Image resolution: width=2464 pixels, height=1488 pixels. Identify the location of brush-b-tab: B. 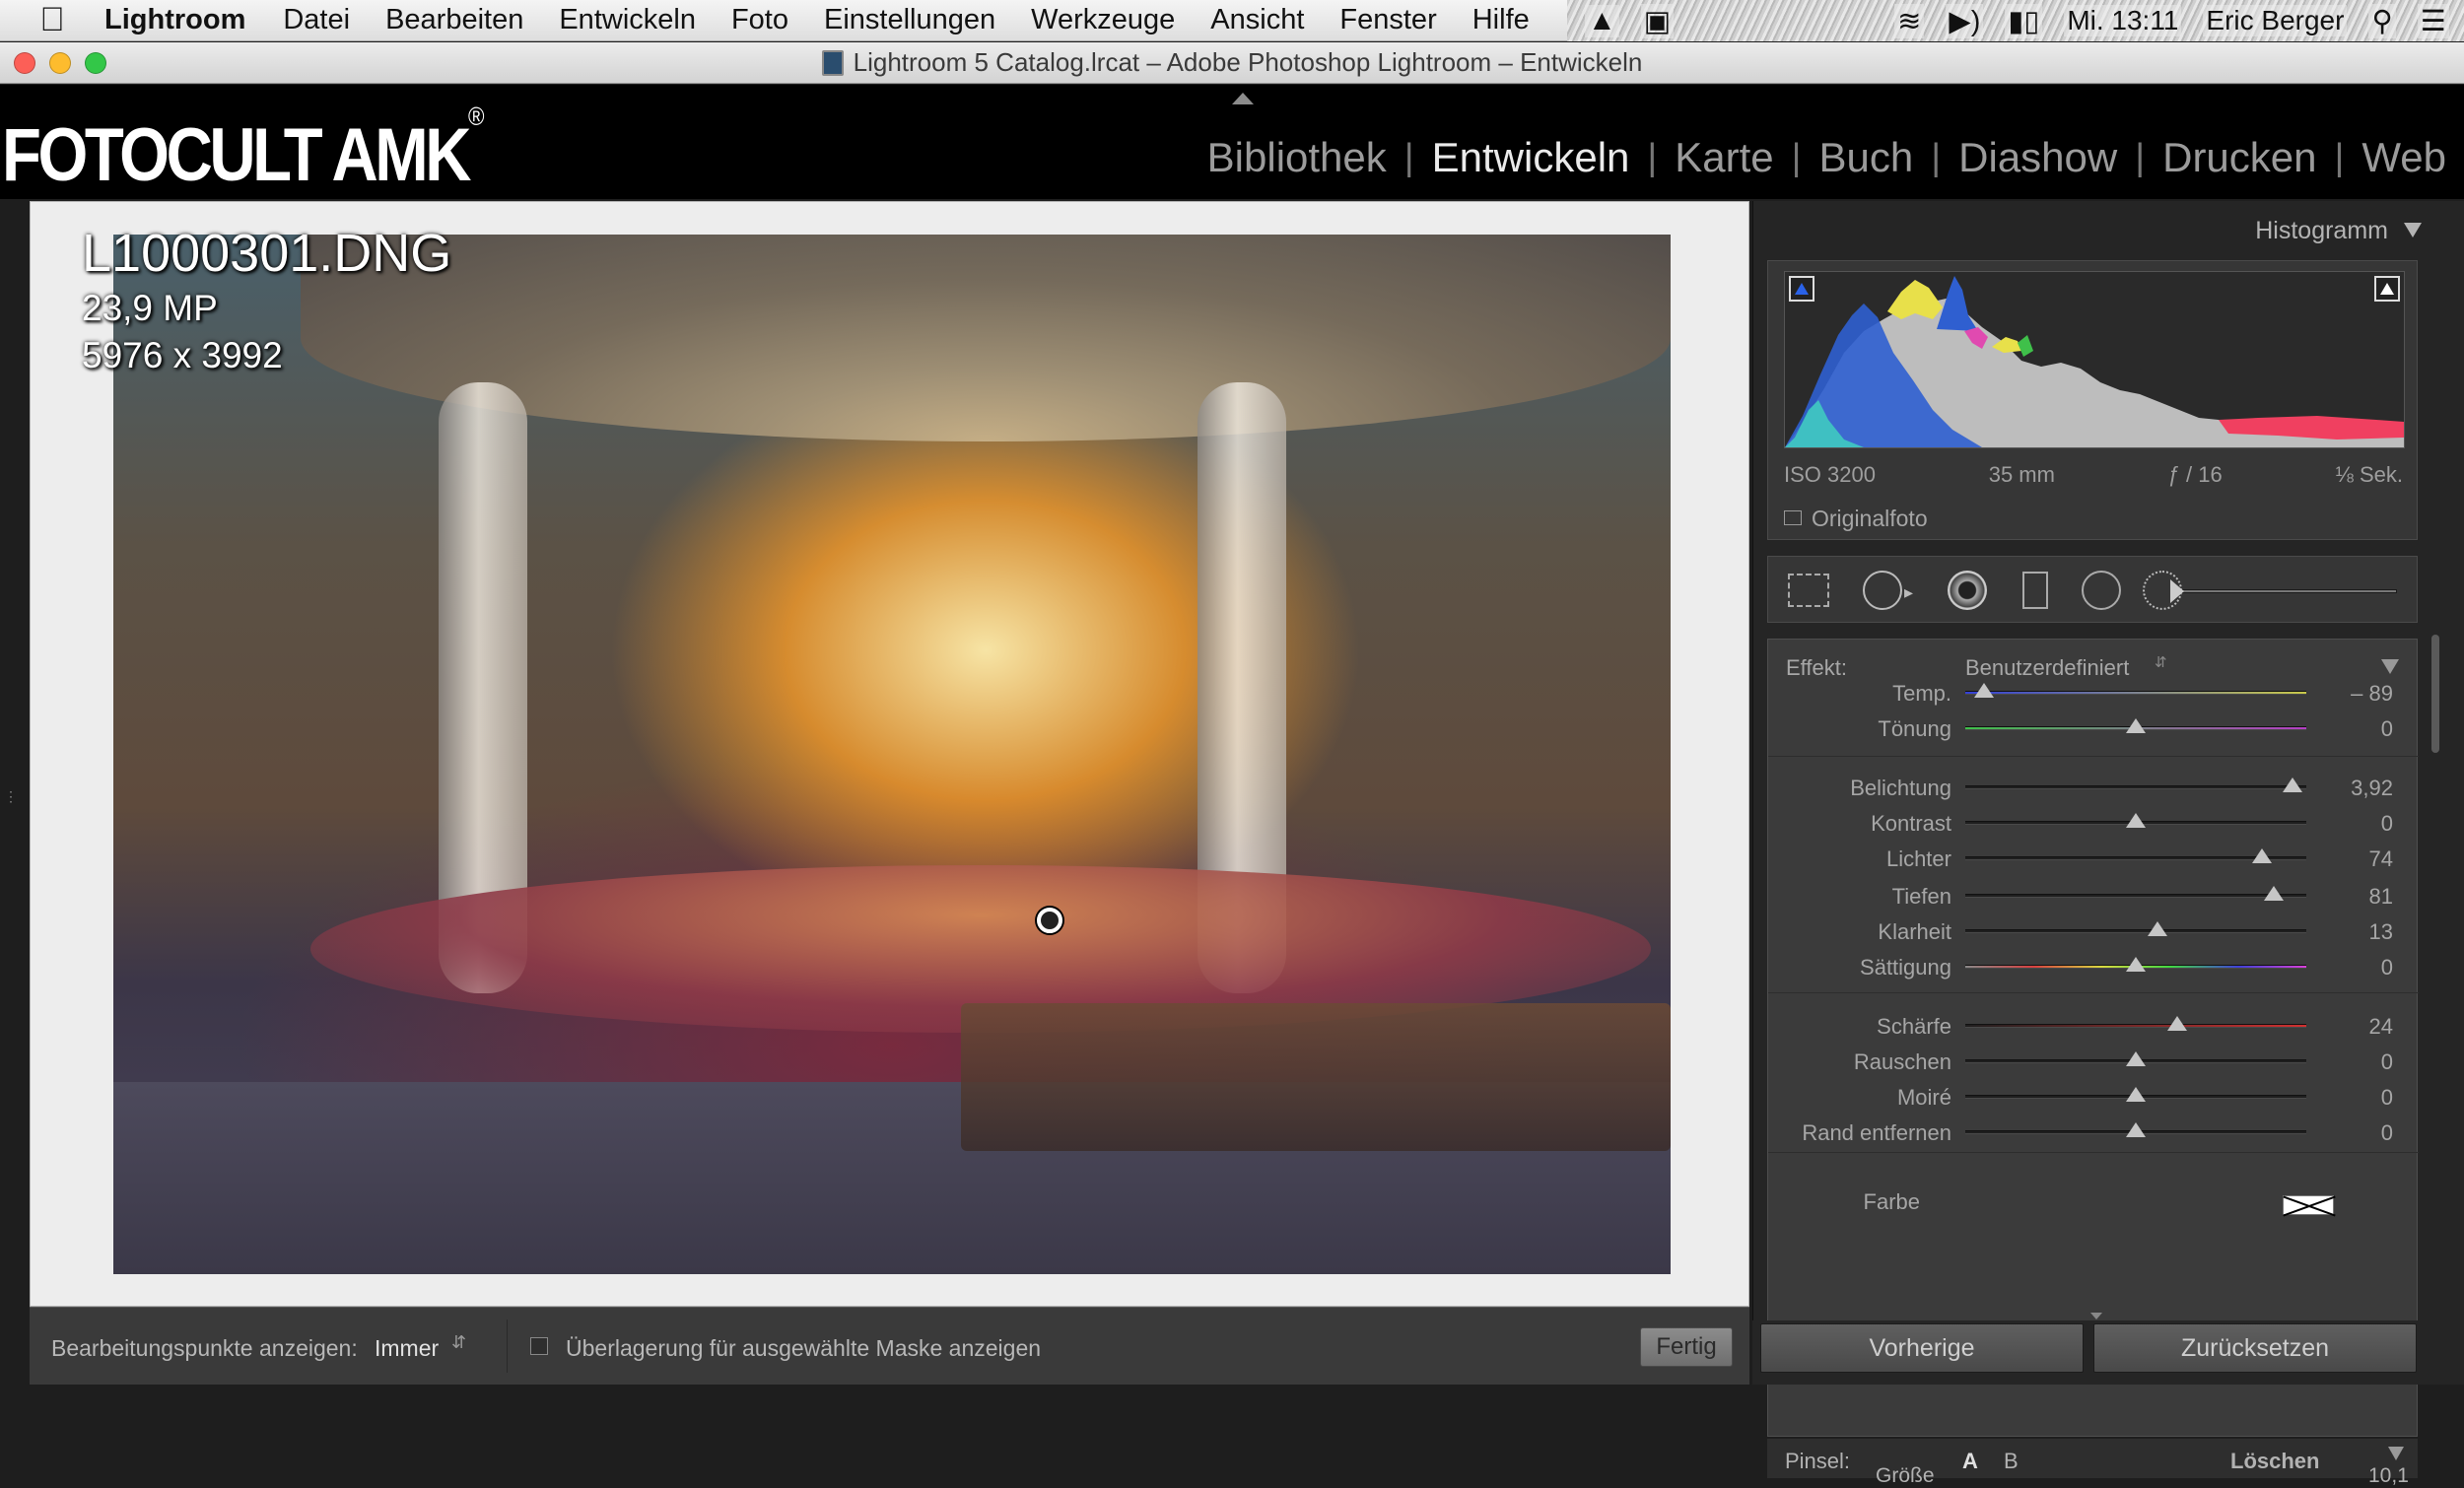
(2011, 1462).